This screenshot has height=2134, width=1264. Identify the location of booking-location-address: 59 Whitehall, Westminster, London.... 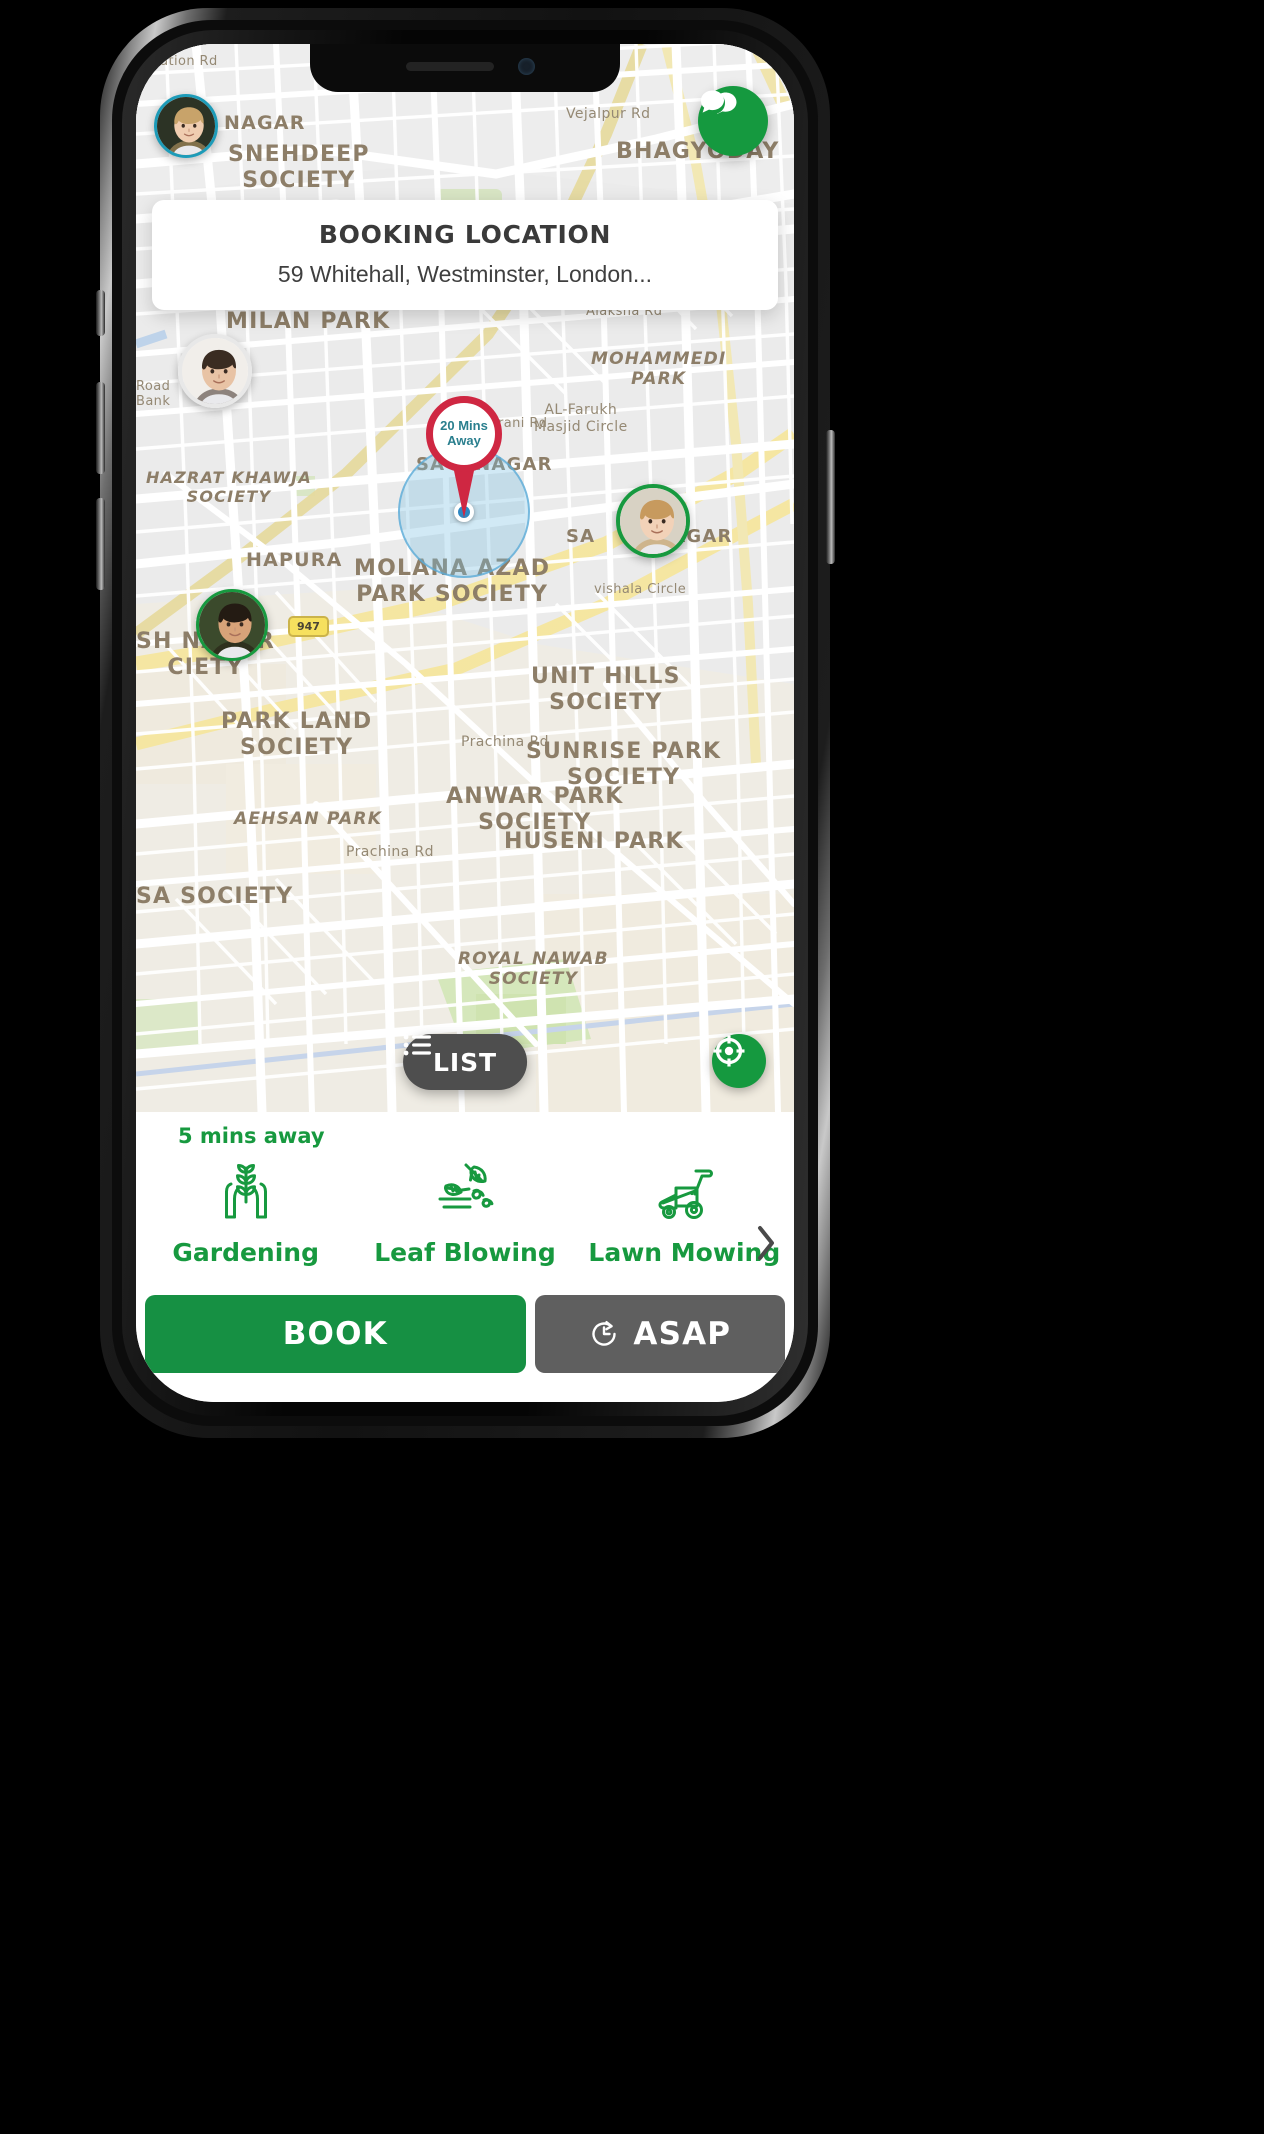
(465, 274).